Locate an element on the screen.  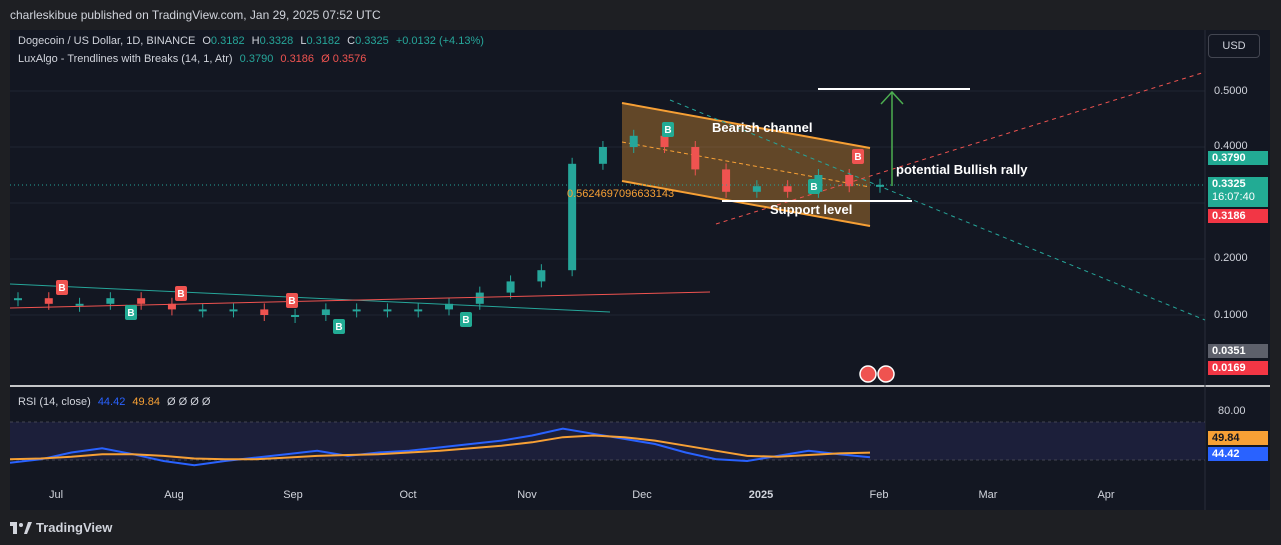
price-tag-b: 0.0169 is located at coordinates (1238, 368).